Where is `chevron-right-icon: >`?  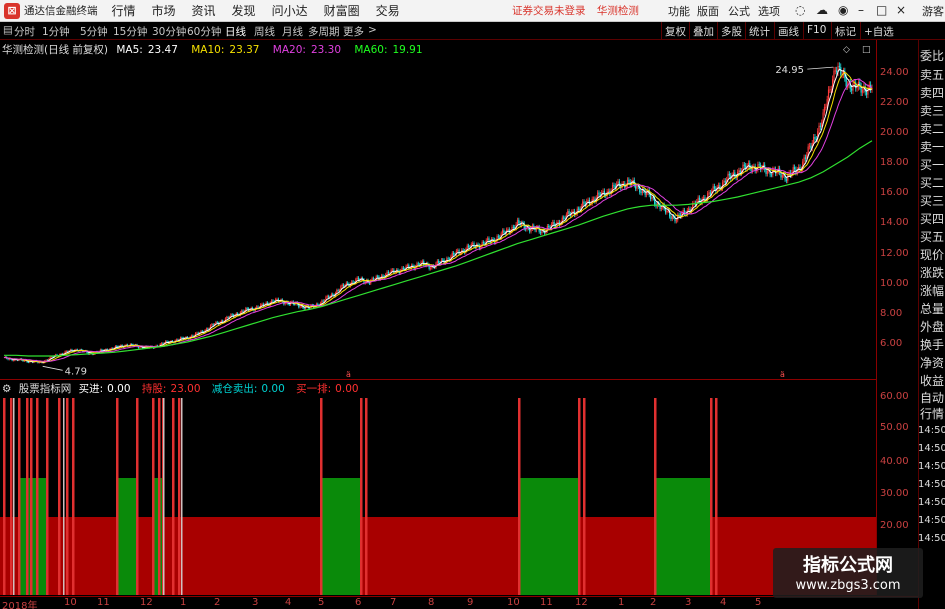 chevron-right-icon: > is located at coordinates (372, 30).